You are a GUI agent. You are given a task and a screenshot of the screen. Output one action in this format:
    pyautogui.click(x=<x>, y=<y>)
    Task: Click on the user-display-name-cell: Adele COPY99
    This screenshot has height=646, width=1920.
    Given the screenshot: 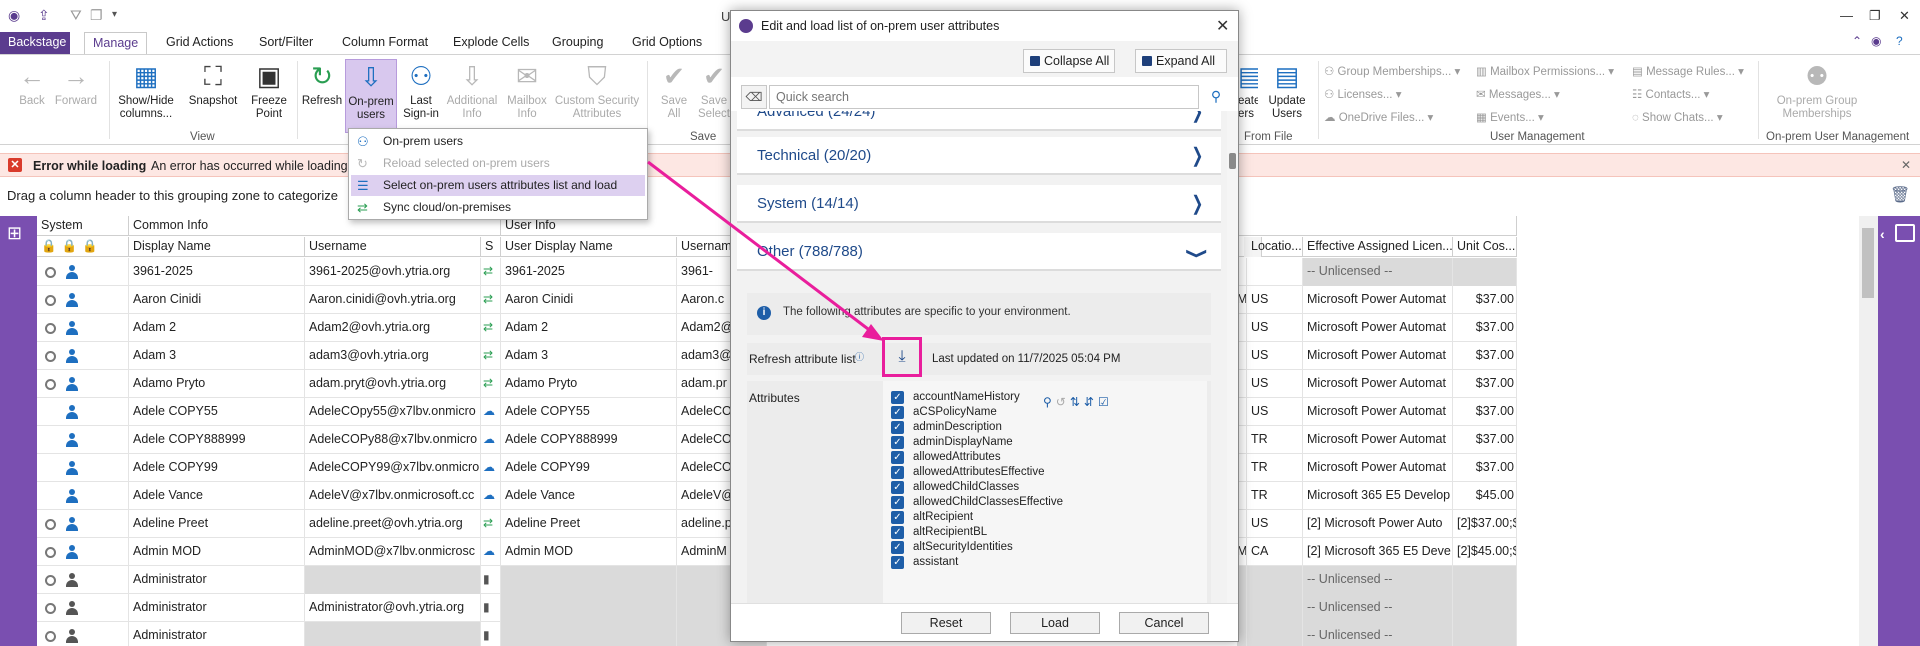 What is the action you would take?
    pyautogui.click(x=589, y=468)
    